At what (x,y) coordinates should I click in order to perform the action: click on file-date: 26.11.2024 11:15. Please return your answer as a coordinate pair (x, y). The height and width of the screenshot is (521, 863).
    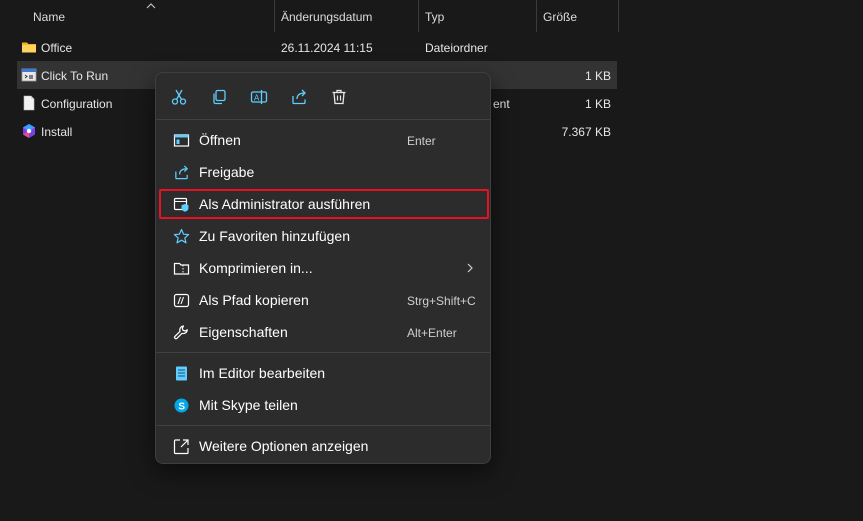
    Looking at the image, I should click on (327, 48).